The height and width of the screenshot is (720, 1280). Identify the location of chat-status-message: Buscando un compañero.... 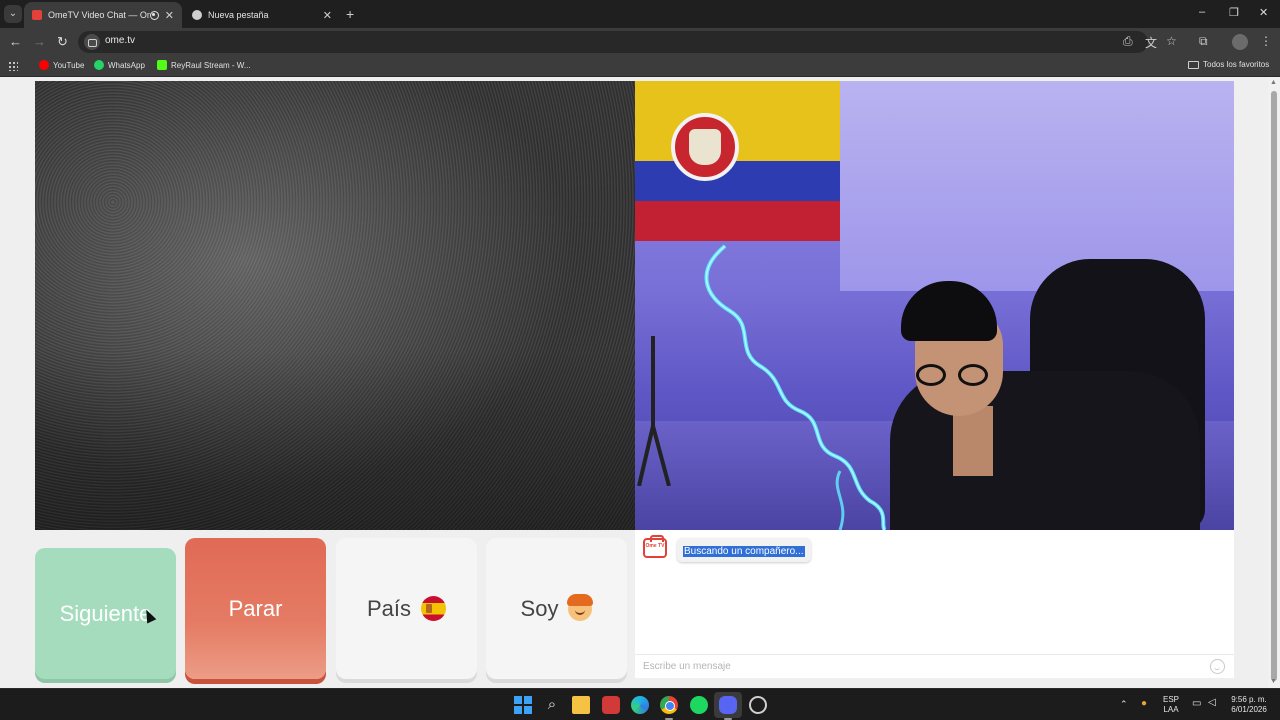
(744, 550).